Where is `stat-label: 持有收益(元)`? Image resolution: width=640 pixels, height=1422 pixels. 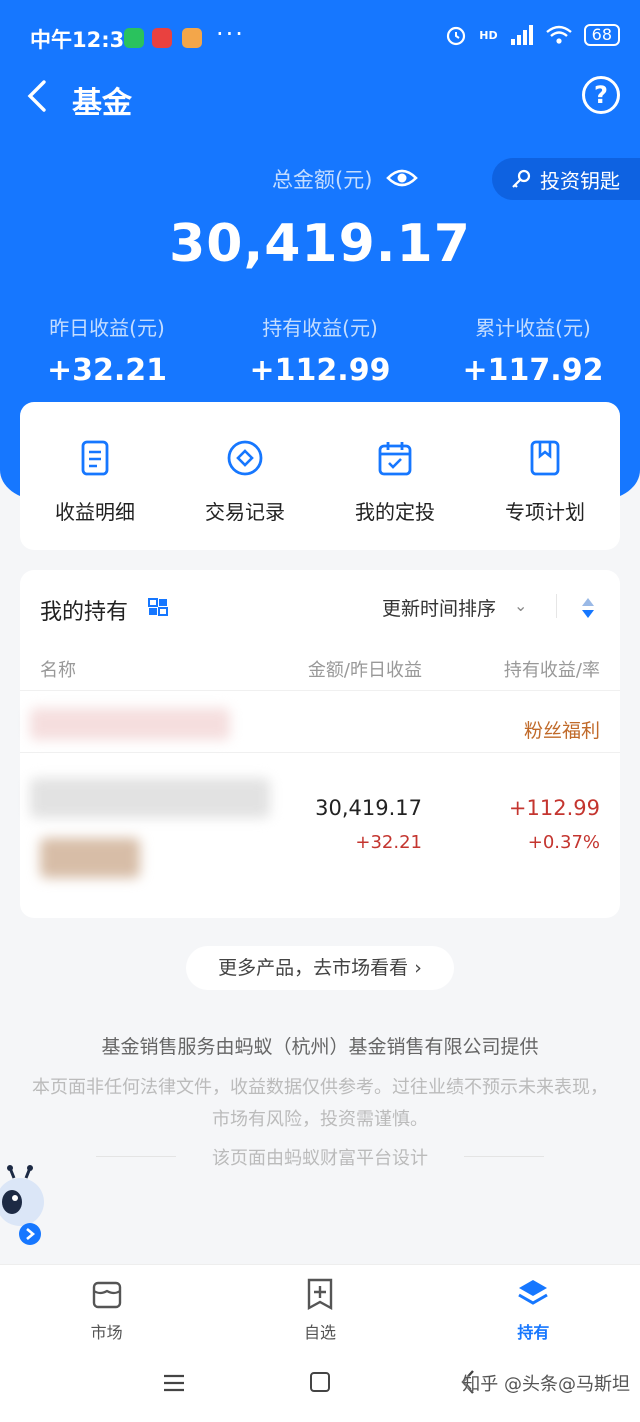
stat-label: 持有收益(元) is located at coordinates (320, 328).